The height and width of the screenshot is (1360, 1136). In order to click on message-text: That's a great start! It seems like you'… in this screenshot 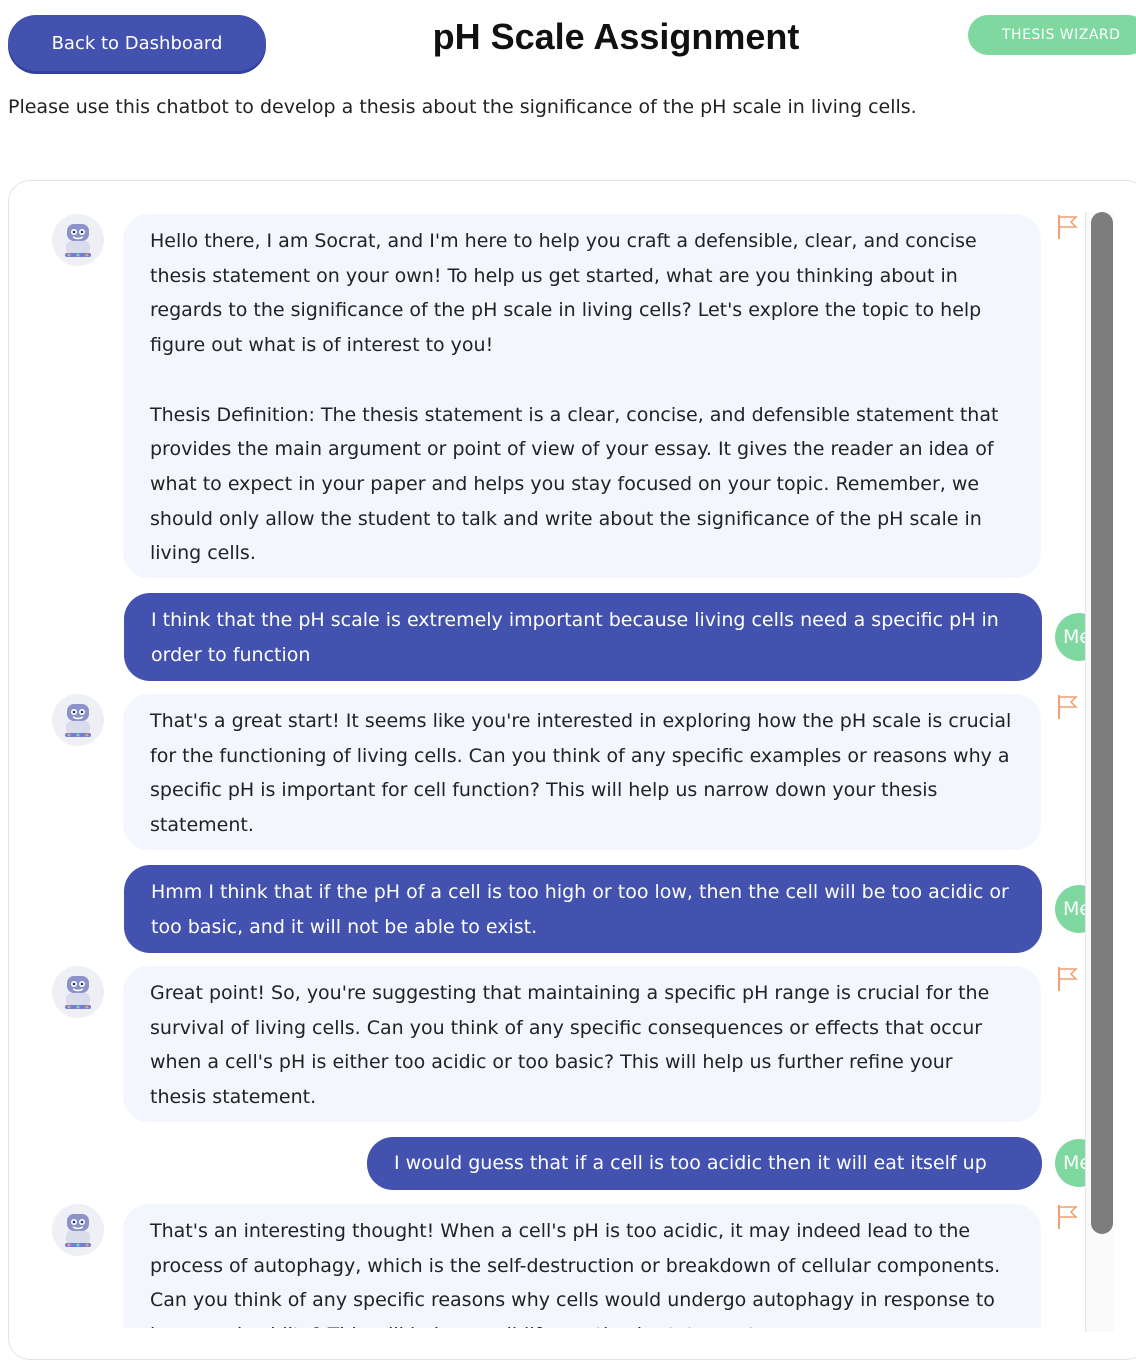, I will do `click(581, 773)`.